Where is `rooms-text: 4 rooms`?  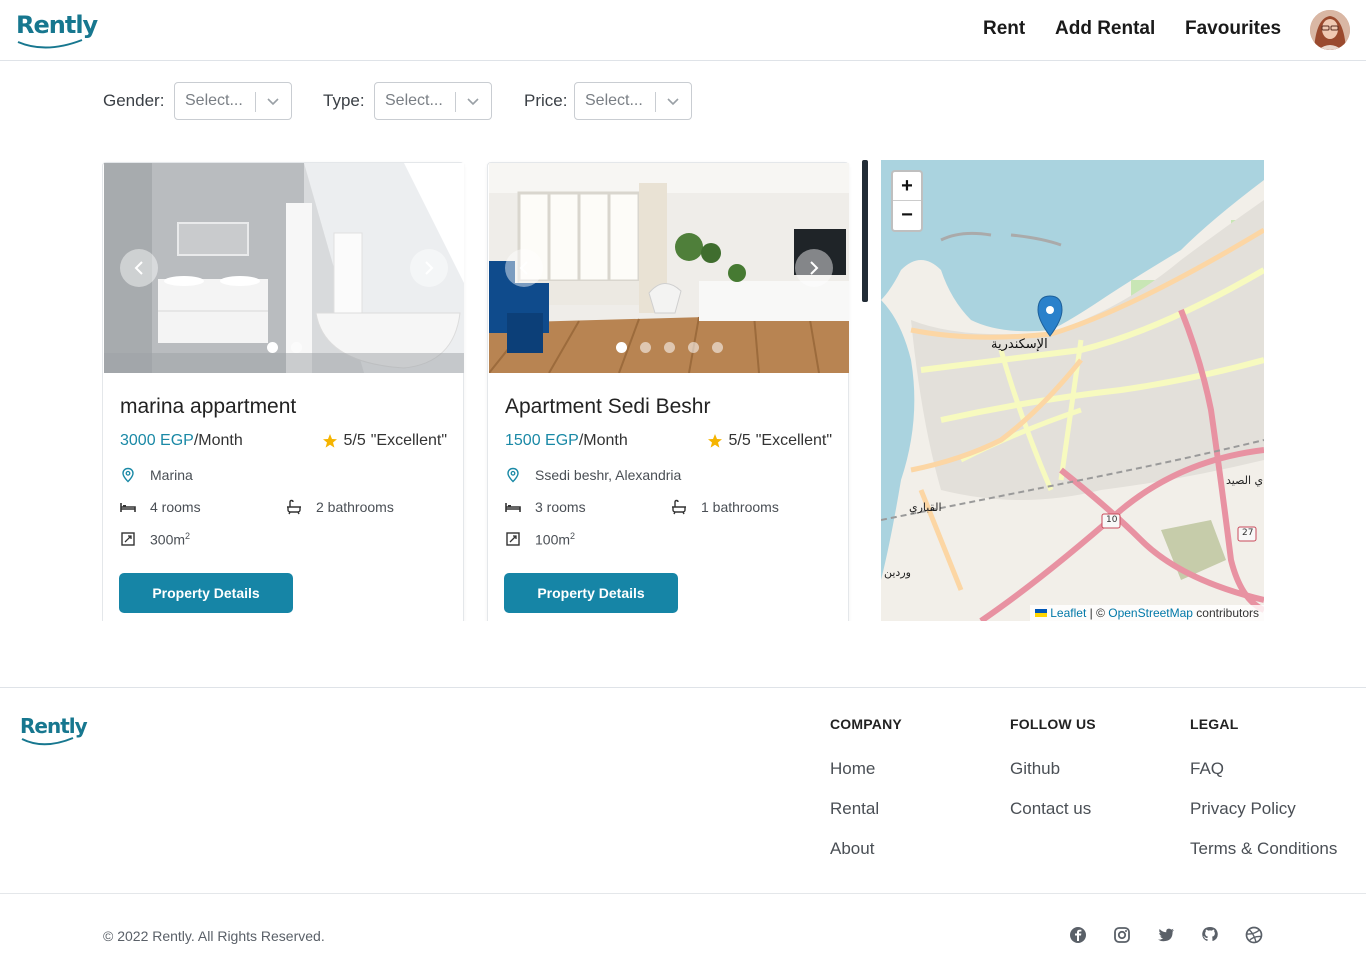
rooms-text: 4 rooms is located at coordinates (175, 507).